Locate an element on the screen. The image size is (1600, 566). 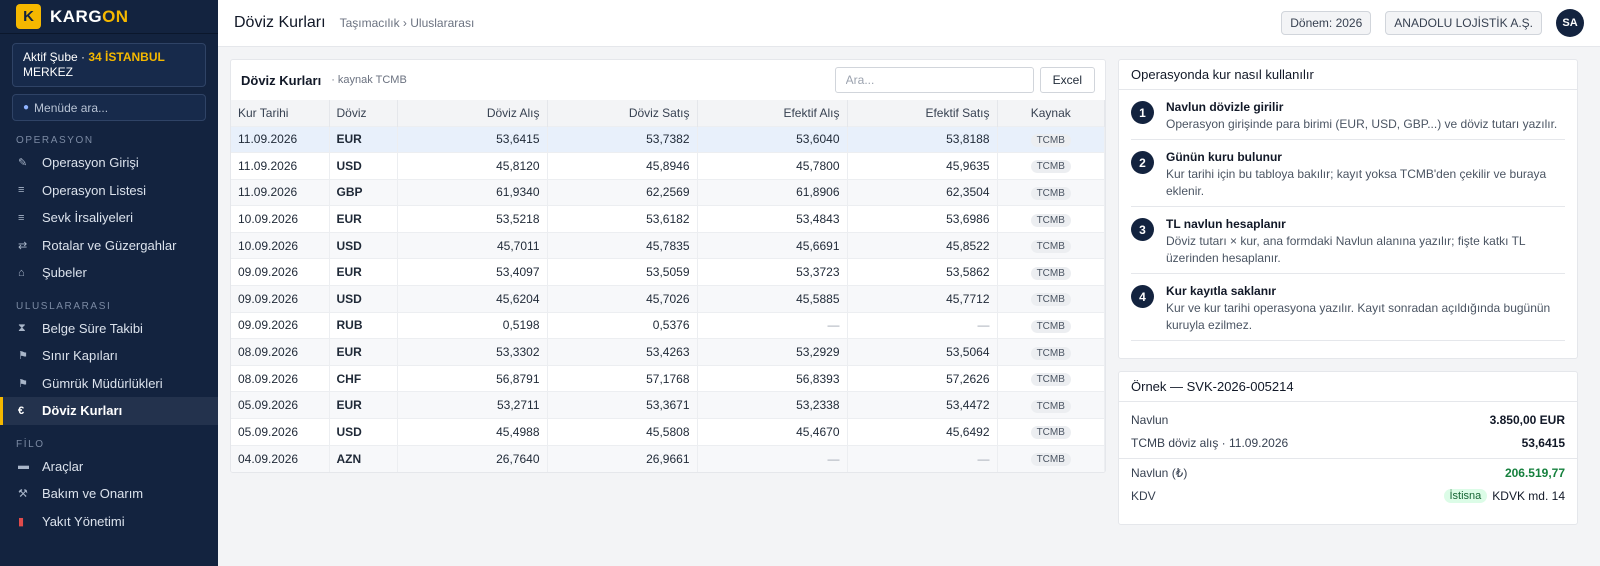
column-header: Döviz Satış is located at coordinates (622, 113).